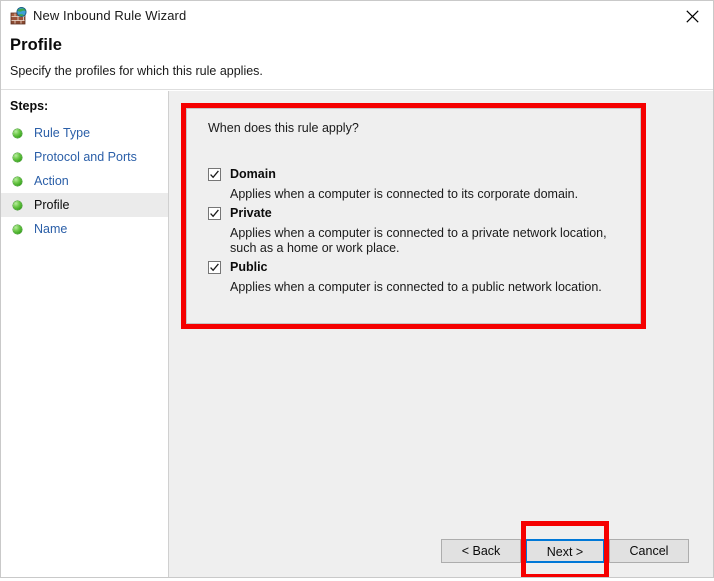  I want to click on profile-name: Domain, so click(253, 174).